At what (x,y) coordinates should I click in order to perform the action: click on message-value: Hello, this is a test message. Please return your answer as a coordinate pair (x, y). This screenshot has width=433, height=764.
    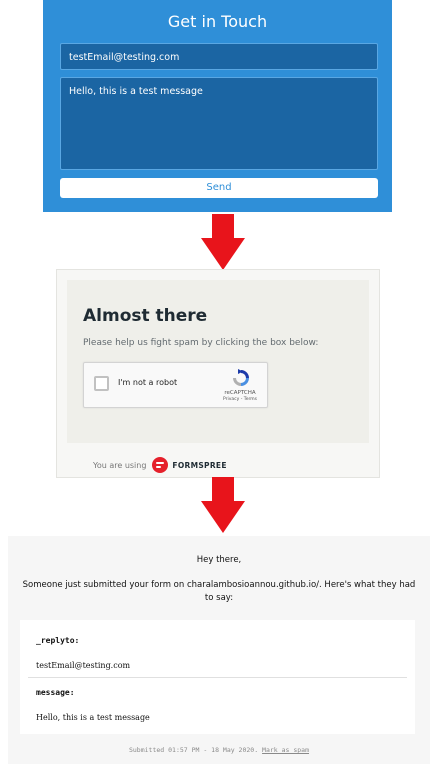
    Looking at the image, I should click on (93, 717).